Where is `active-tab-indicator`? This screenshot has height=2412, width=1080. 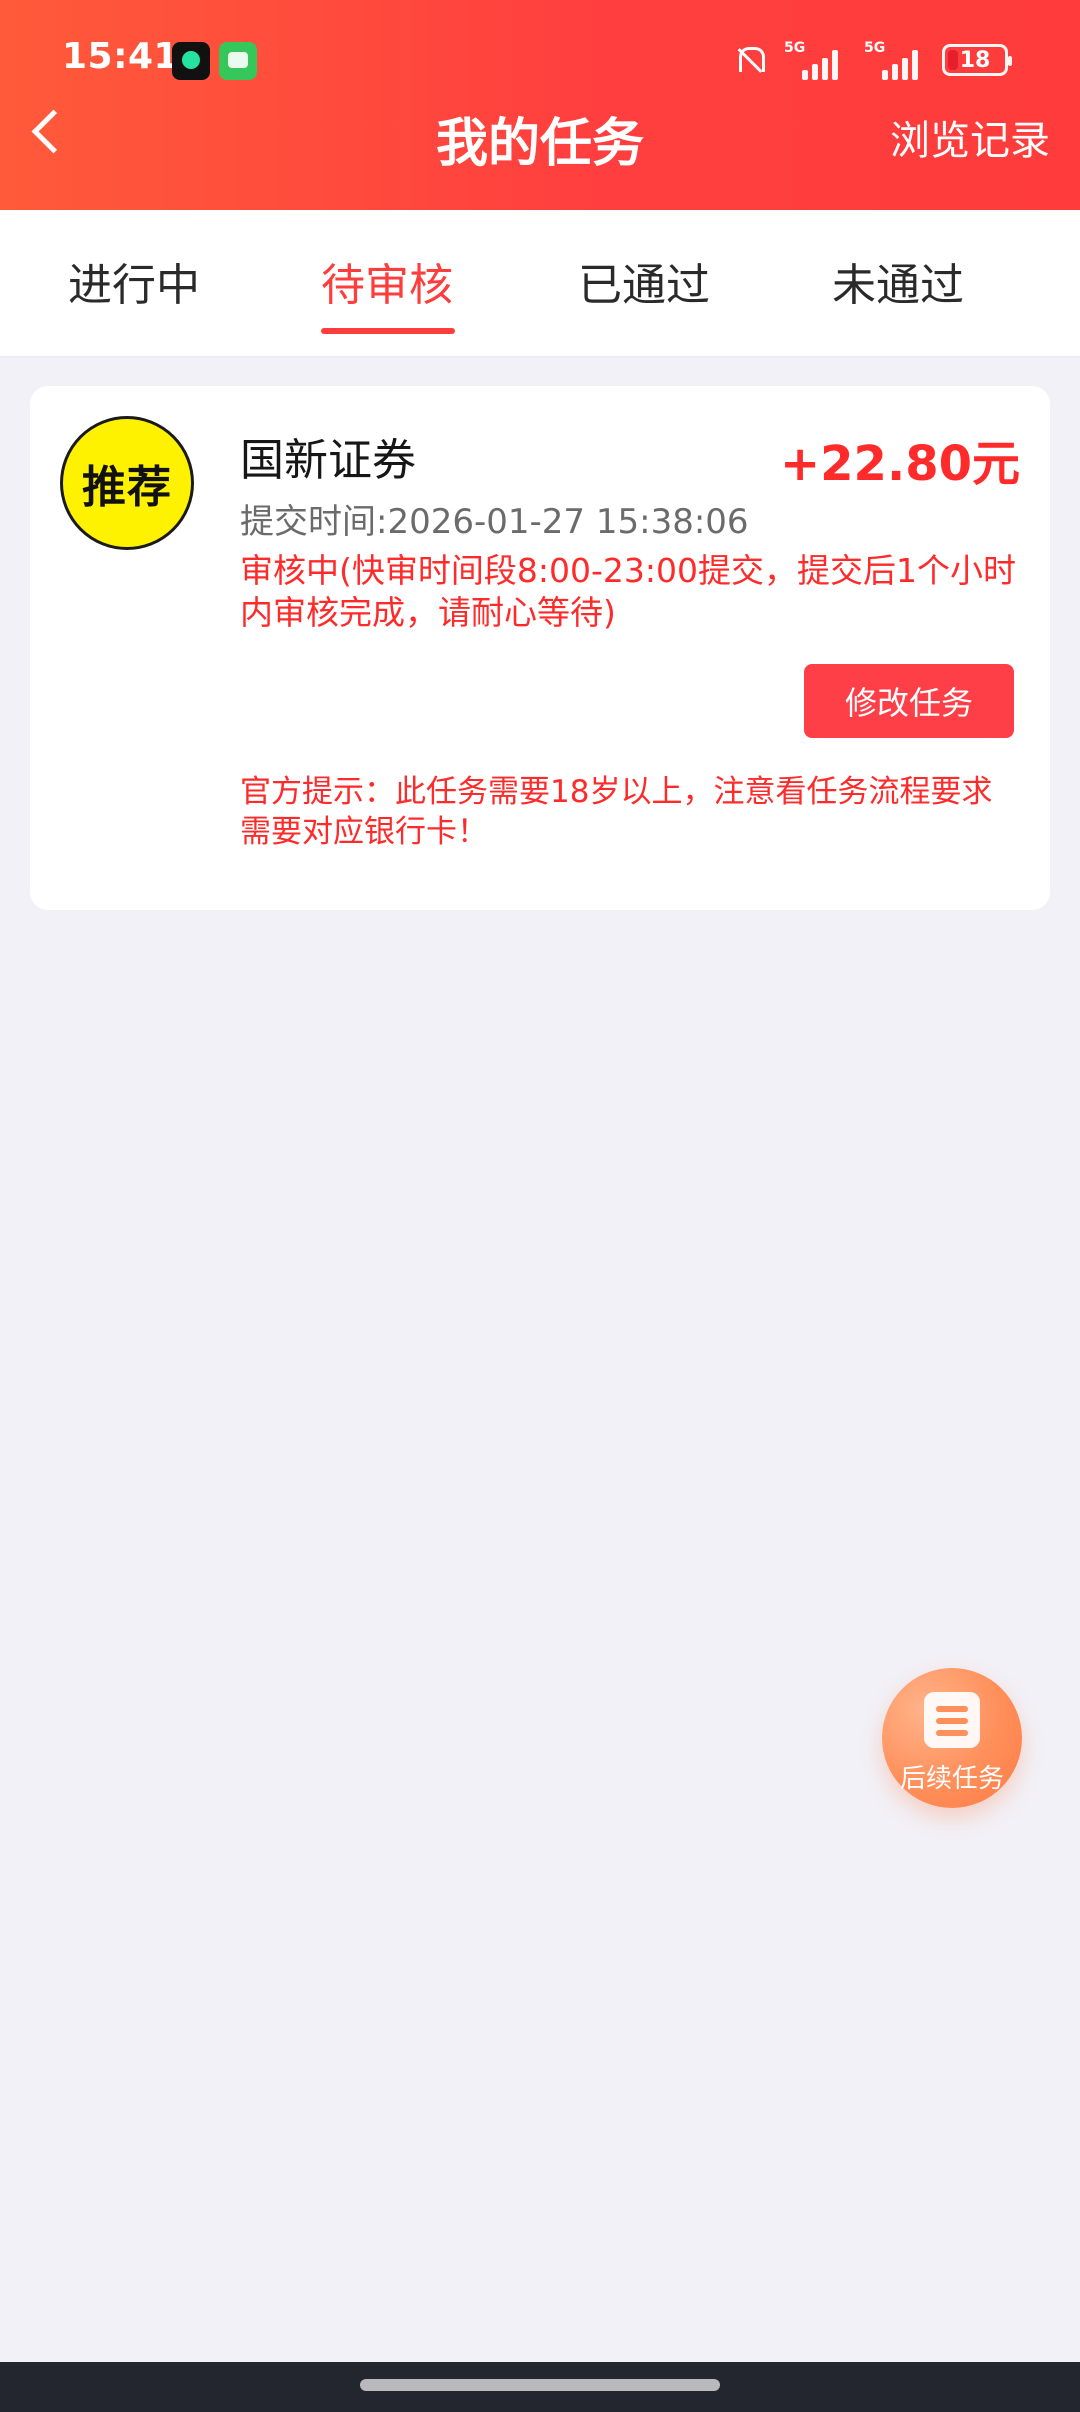 active-tab-indicator is located at coordinates (388, 331).